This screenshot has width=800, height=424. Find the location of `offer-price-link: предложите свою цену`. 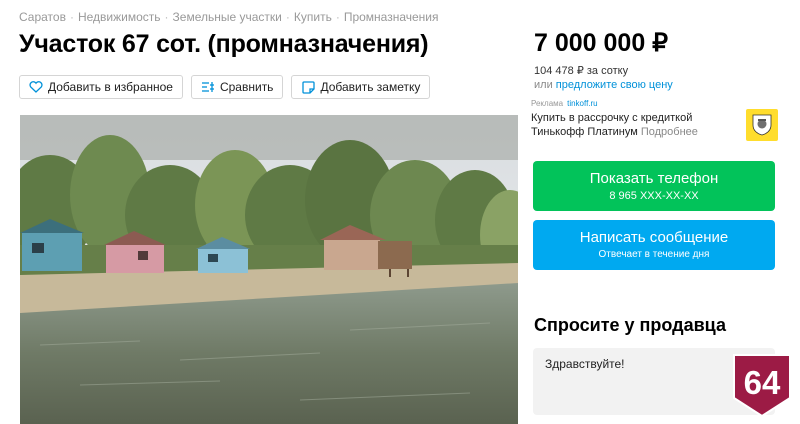

offer-price-link: предложите свою цену is located at coordinates (614, 85).